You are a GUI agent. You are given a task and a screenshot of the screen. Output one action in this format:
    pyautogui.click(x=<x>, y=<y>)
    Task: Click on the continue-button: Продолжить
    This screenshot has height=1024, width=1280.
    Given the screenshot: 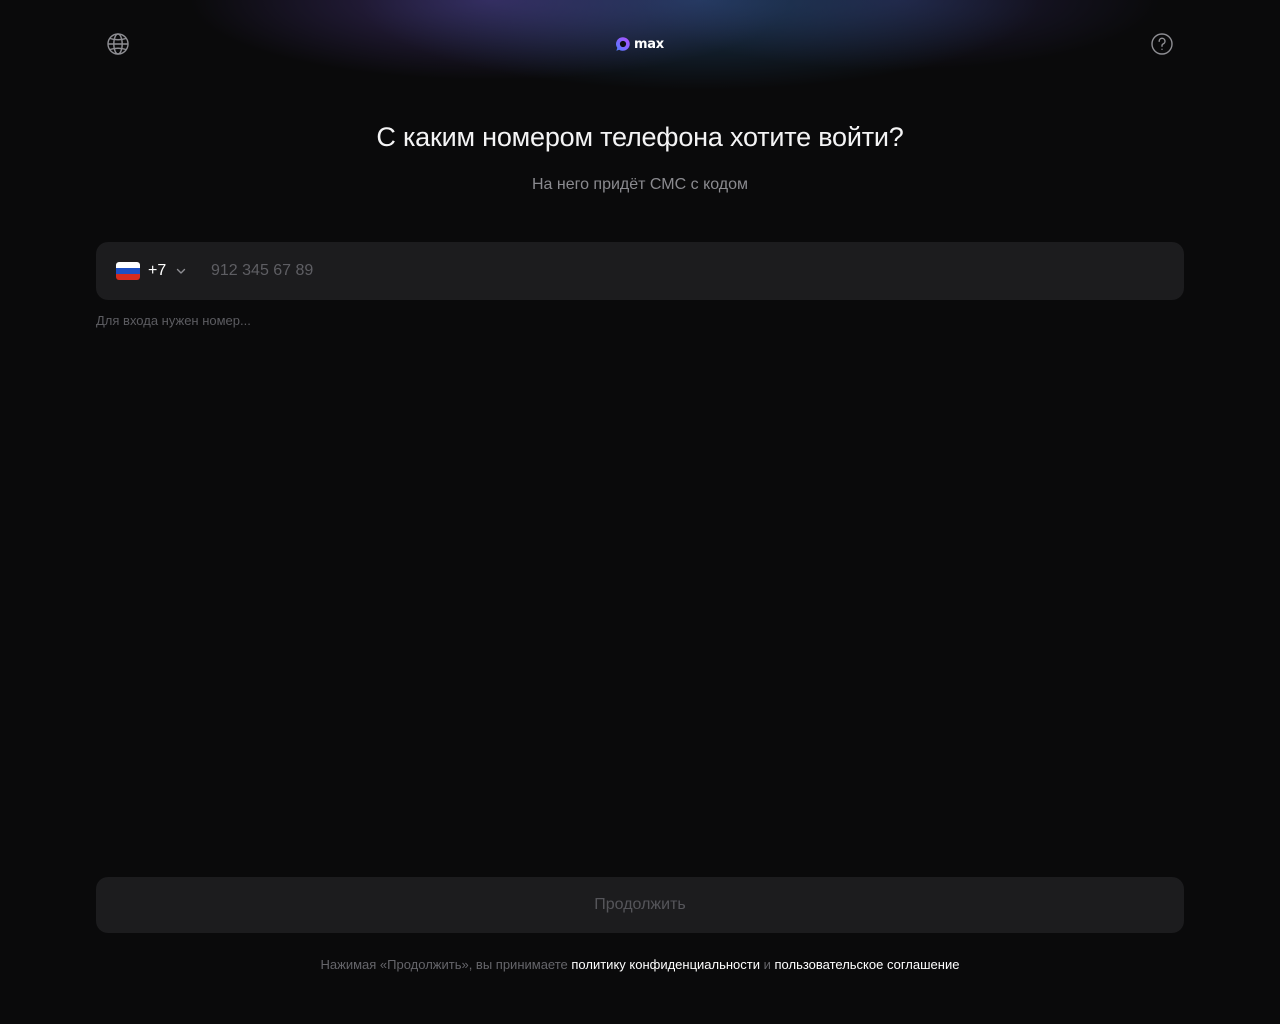 What is the action you would take?
    pyautogui.click(x=640, y=905)
    